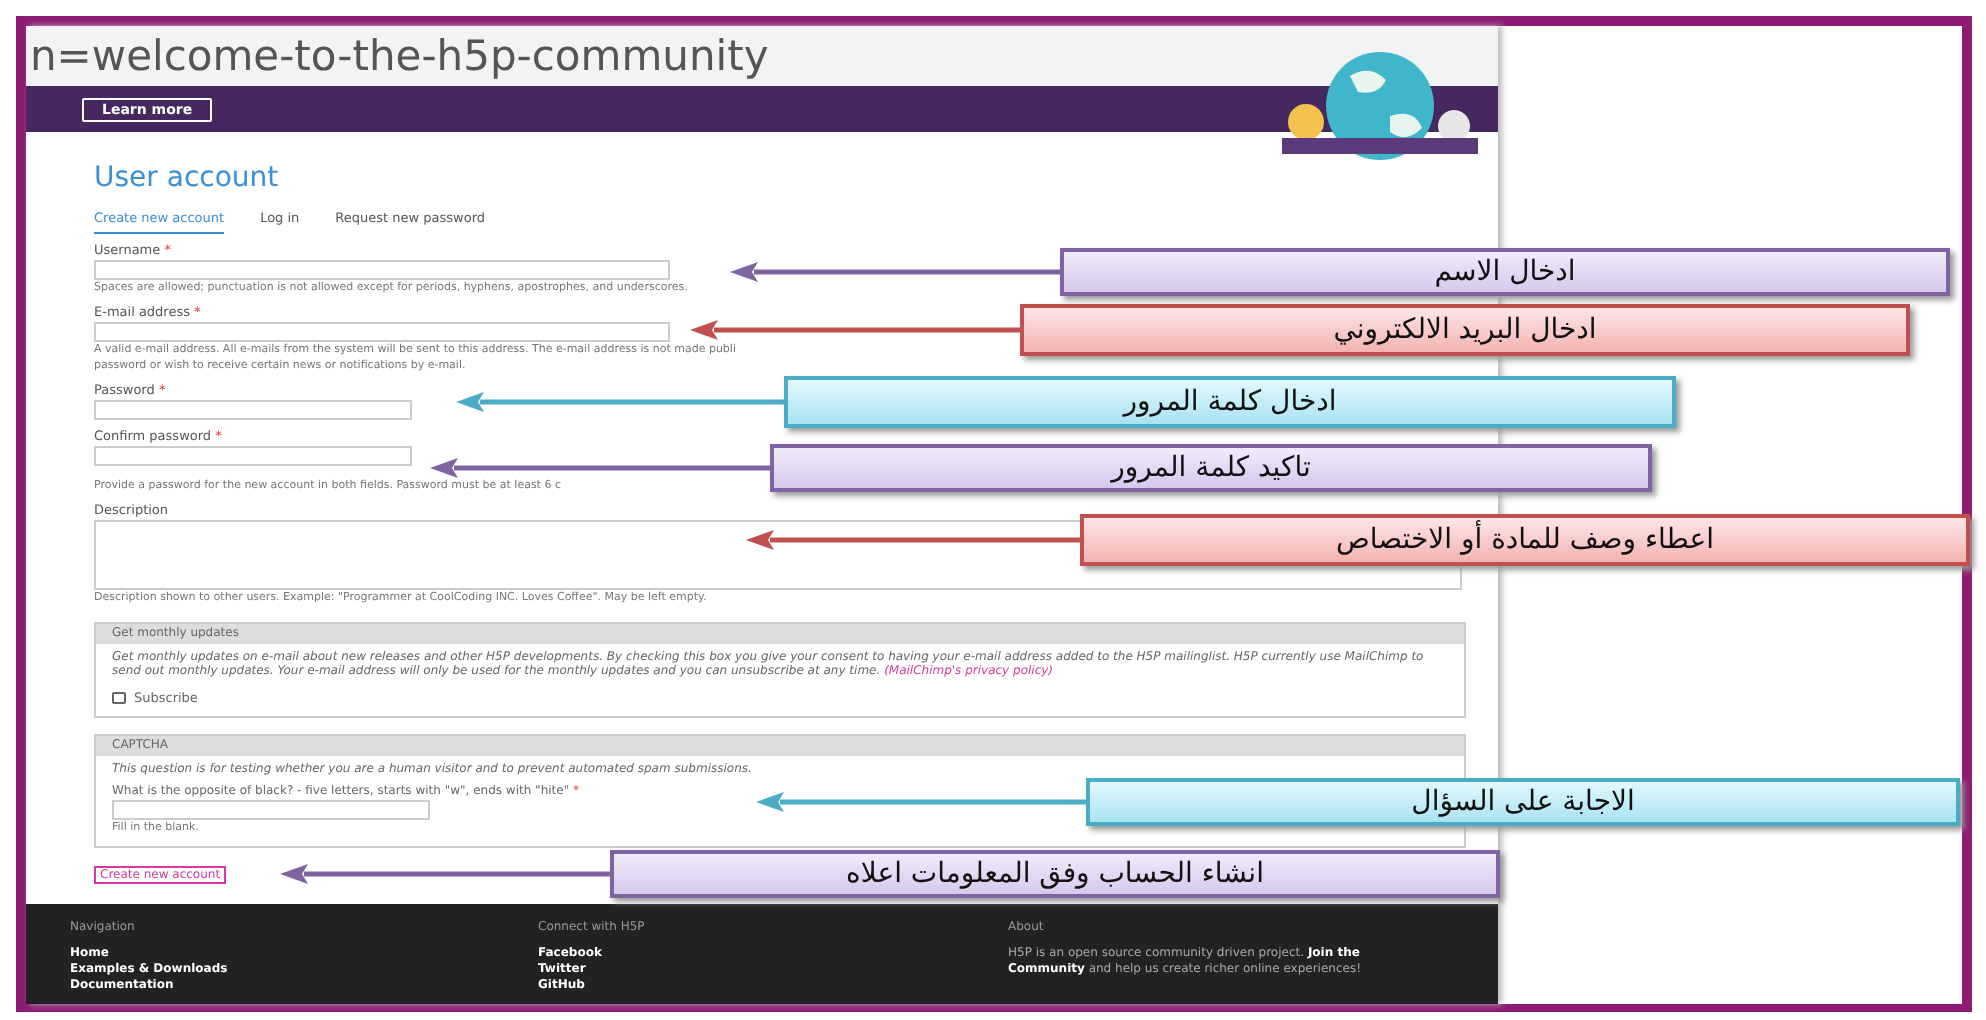 The image size is (1986, 1020). I want to click on annotation-tooltip: ادخال كلمة المرور, so click(1230, 402).